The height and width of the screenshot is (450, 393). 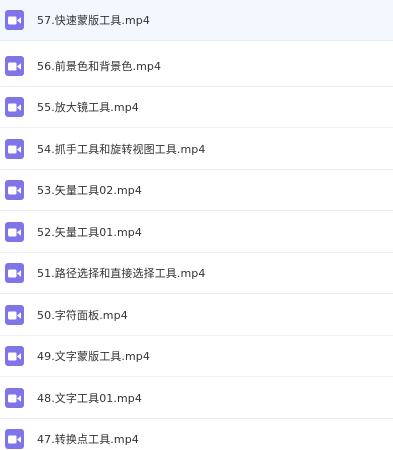 I want to click on file-row: 52.矢量工具01.mp4, so click(x=196, y=232).